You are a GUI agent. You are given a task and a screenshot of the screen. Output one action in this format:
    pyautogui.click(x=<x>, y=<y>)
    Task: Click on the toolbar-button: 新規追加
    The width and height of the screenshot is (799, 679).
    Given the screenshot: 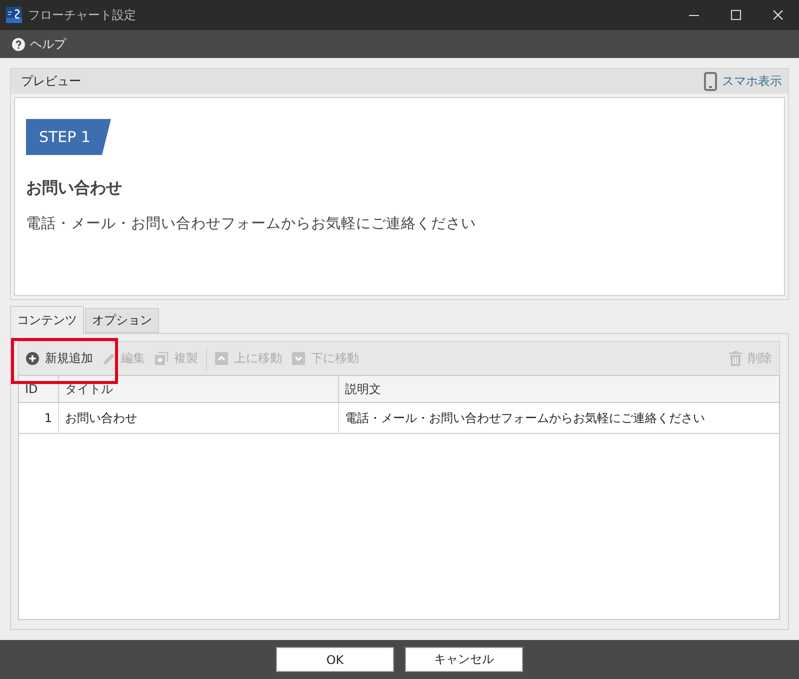 What is the action you would take?
    pyautogui.click(x=59, y=358)
    